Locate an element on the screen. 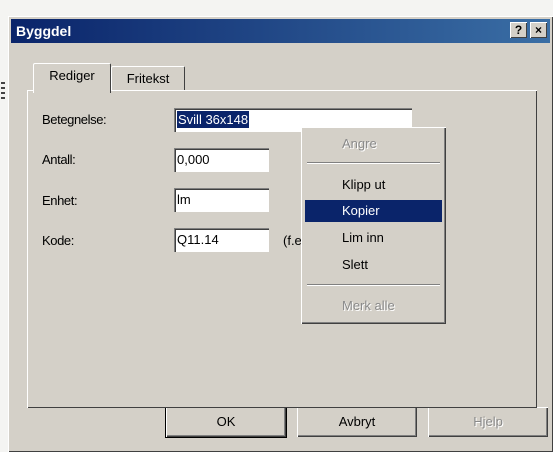  kode-hint: (f.e is located at coordinates (292, 240).